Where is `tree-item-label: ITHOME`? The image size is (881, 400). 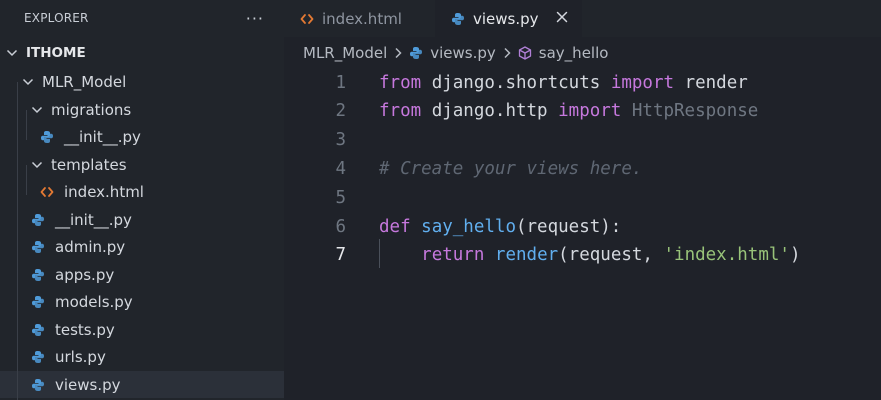
tree-item-label: ITHOME is located at coordinates (56, 52).